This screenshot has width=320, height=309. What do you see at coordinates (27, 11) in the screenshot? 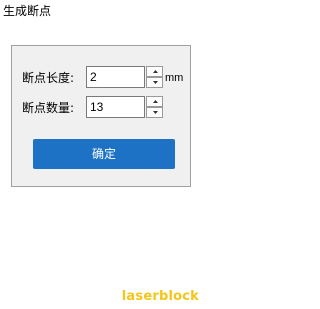
I see `dialog-title: 生成断点` at bounding box center [27, 11].